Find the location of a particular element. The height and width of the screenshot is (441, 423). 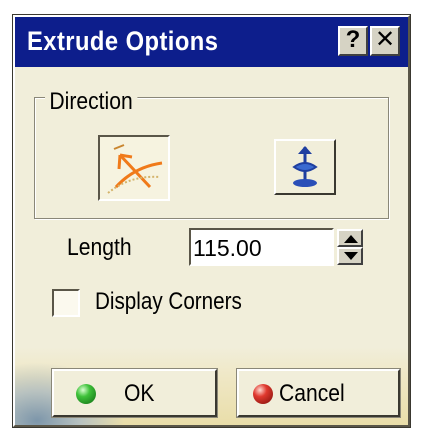

extrude-direction-button is located at coordinates (134, 168).